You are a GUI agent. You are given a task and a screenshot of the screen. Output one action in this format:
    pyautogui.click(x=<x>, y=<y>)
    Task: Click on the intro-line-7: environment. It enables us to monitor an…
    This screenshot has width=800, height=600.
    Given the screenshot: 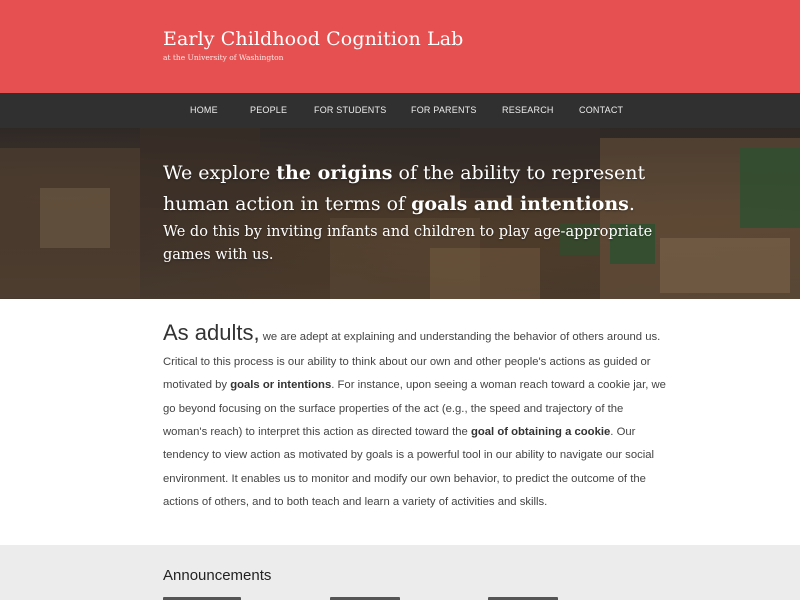 What is the action you would take?
    pyautogui.click(x=404, y=479)
    